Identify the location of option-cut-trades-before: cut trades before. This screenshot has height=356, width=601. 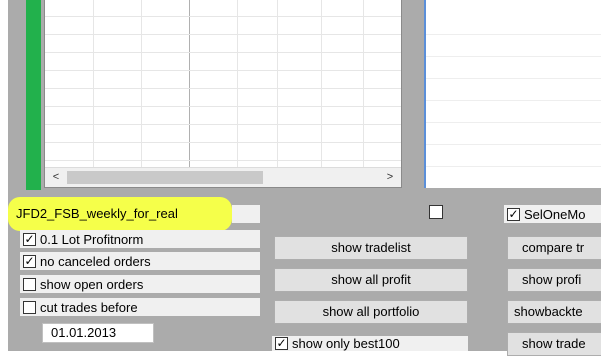
(140, 307).